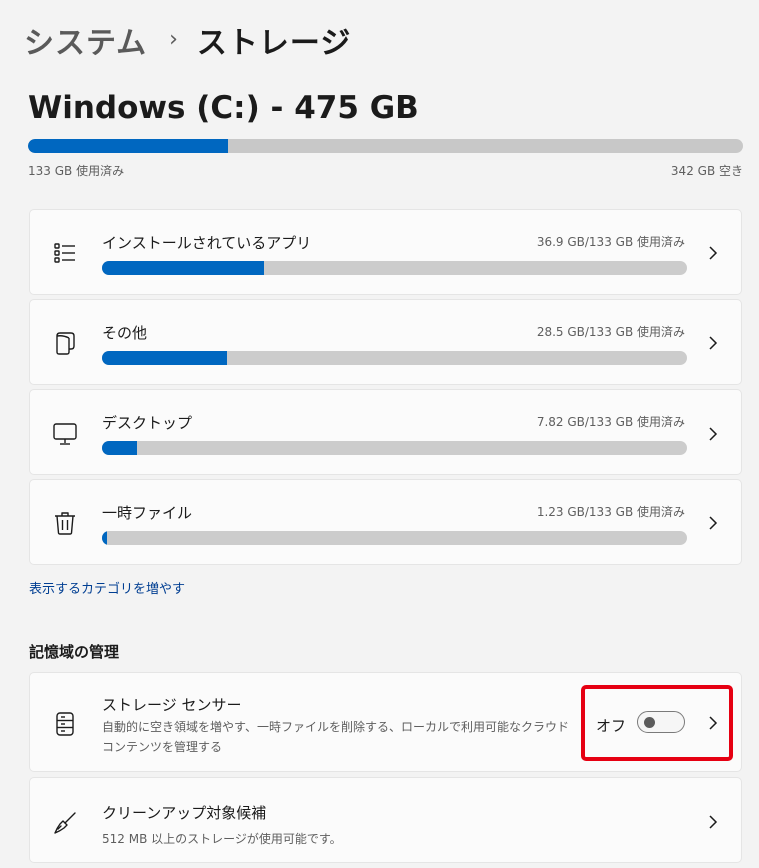 This screenshot has width=759, height=868. I want to click on drive-stack-icon, so click(65, 724).